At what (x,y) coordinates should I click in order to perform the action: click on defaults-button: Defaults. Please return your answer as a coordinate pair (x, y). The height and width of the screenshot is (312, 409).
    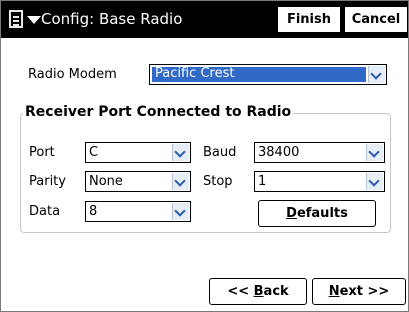
    Looking at the image, I should click on (317, 213).